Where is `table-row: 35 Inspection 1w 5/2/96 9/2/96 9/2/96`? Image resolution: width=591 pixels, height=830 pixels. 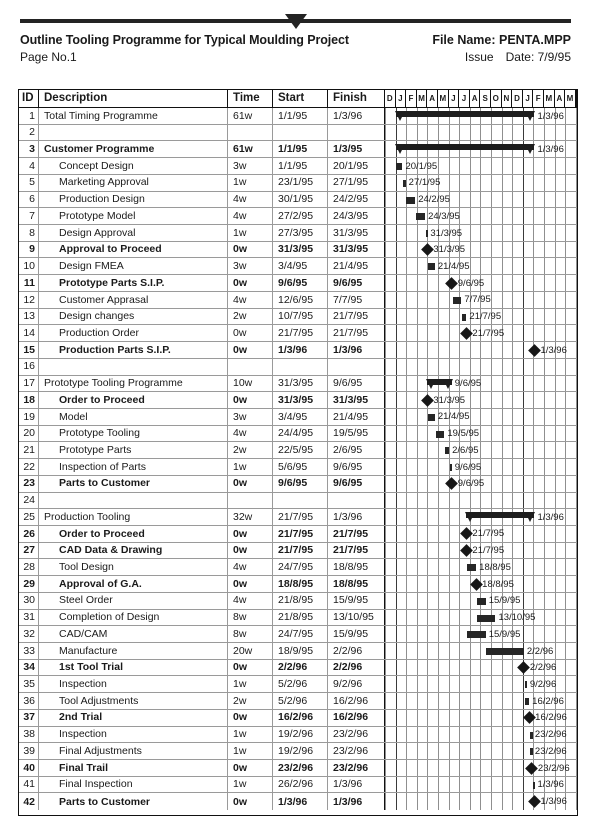
table-row: 35 Inspection 1w 5/2/96 9/2/96 9/2/96 is located at coordinates (298, 685).